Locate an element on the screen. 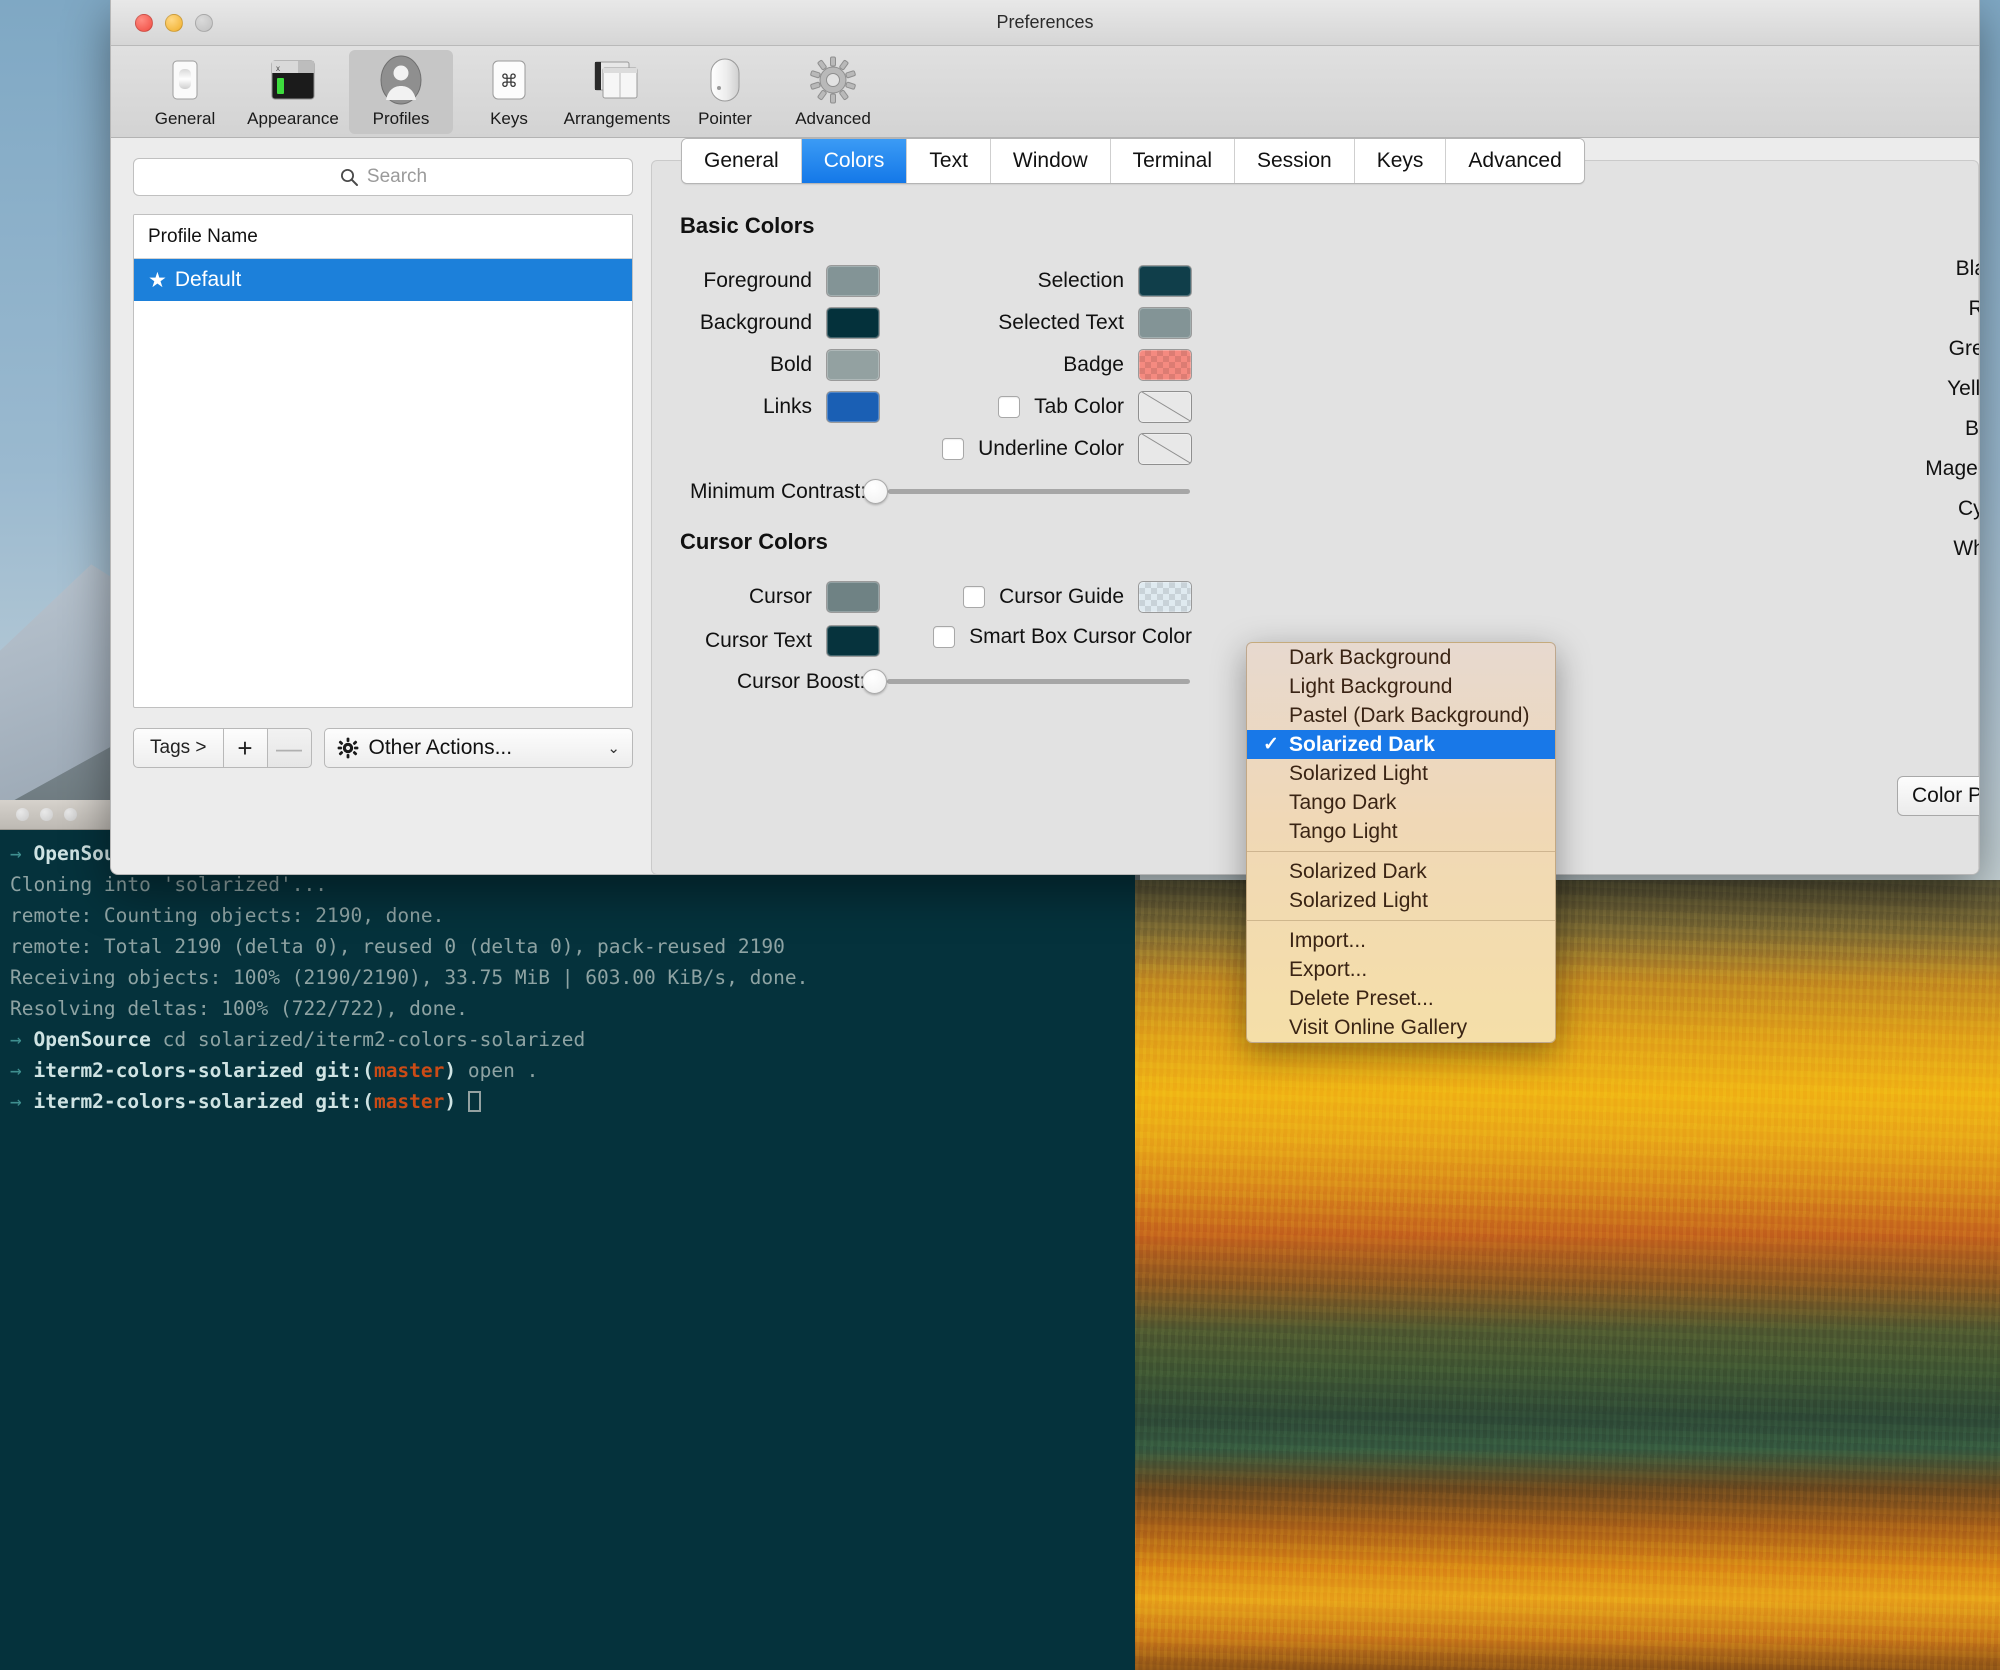 The image size is (2000, 1670). remove-profile-button: — is located at coordinates (289, 748).